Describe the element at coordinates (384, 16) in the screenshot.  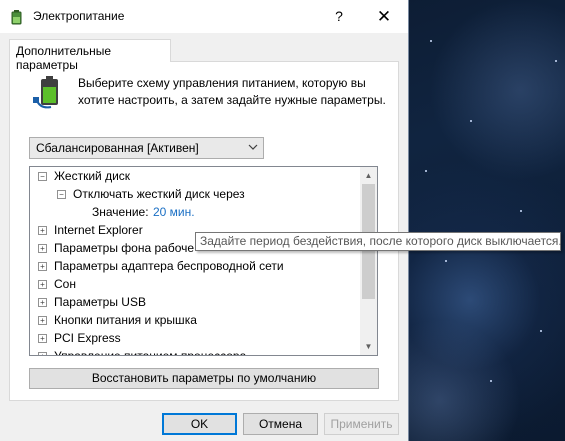
I see `close-button: ✕` at that location.